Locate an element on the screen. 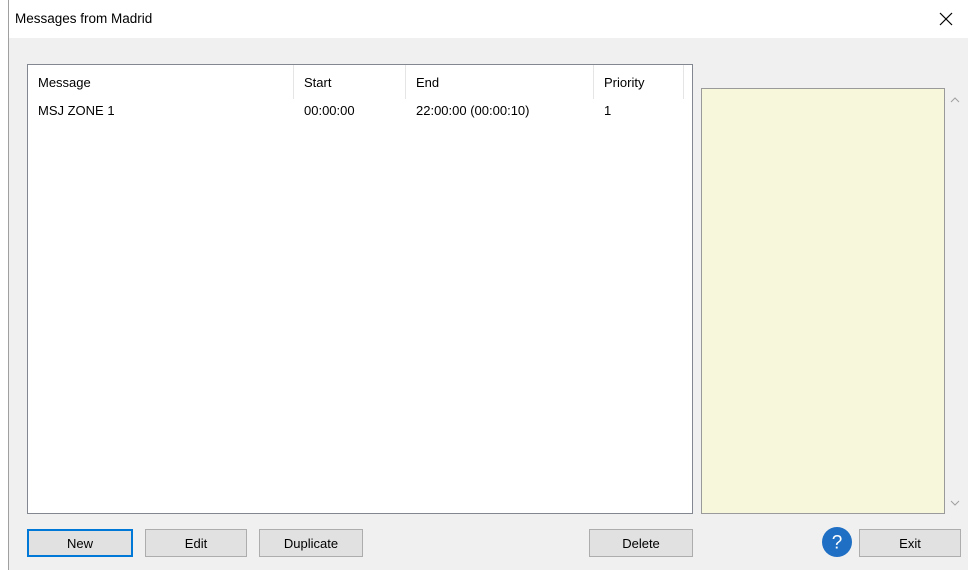  list-header: Message Start End Priority is located at coordinates (360, 82).